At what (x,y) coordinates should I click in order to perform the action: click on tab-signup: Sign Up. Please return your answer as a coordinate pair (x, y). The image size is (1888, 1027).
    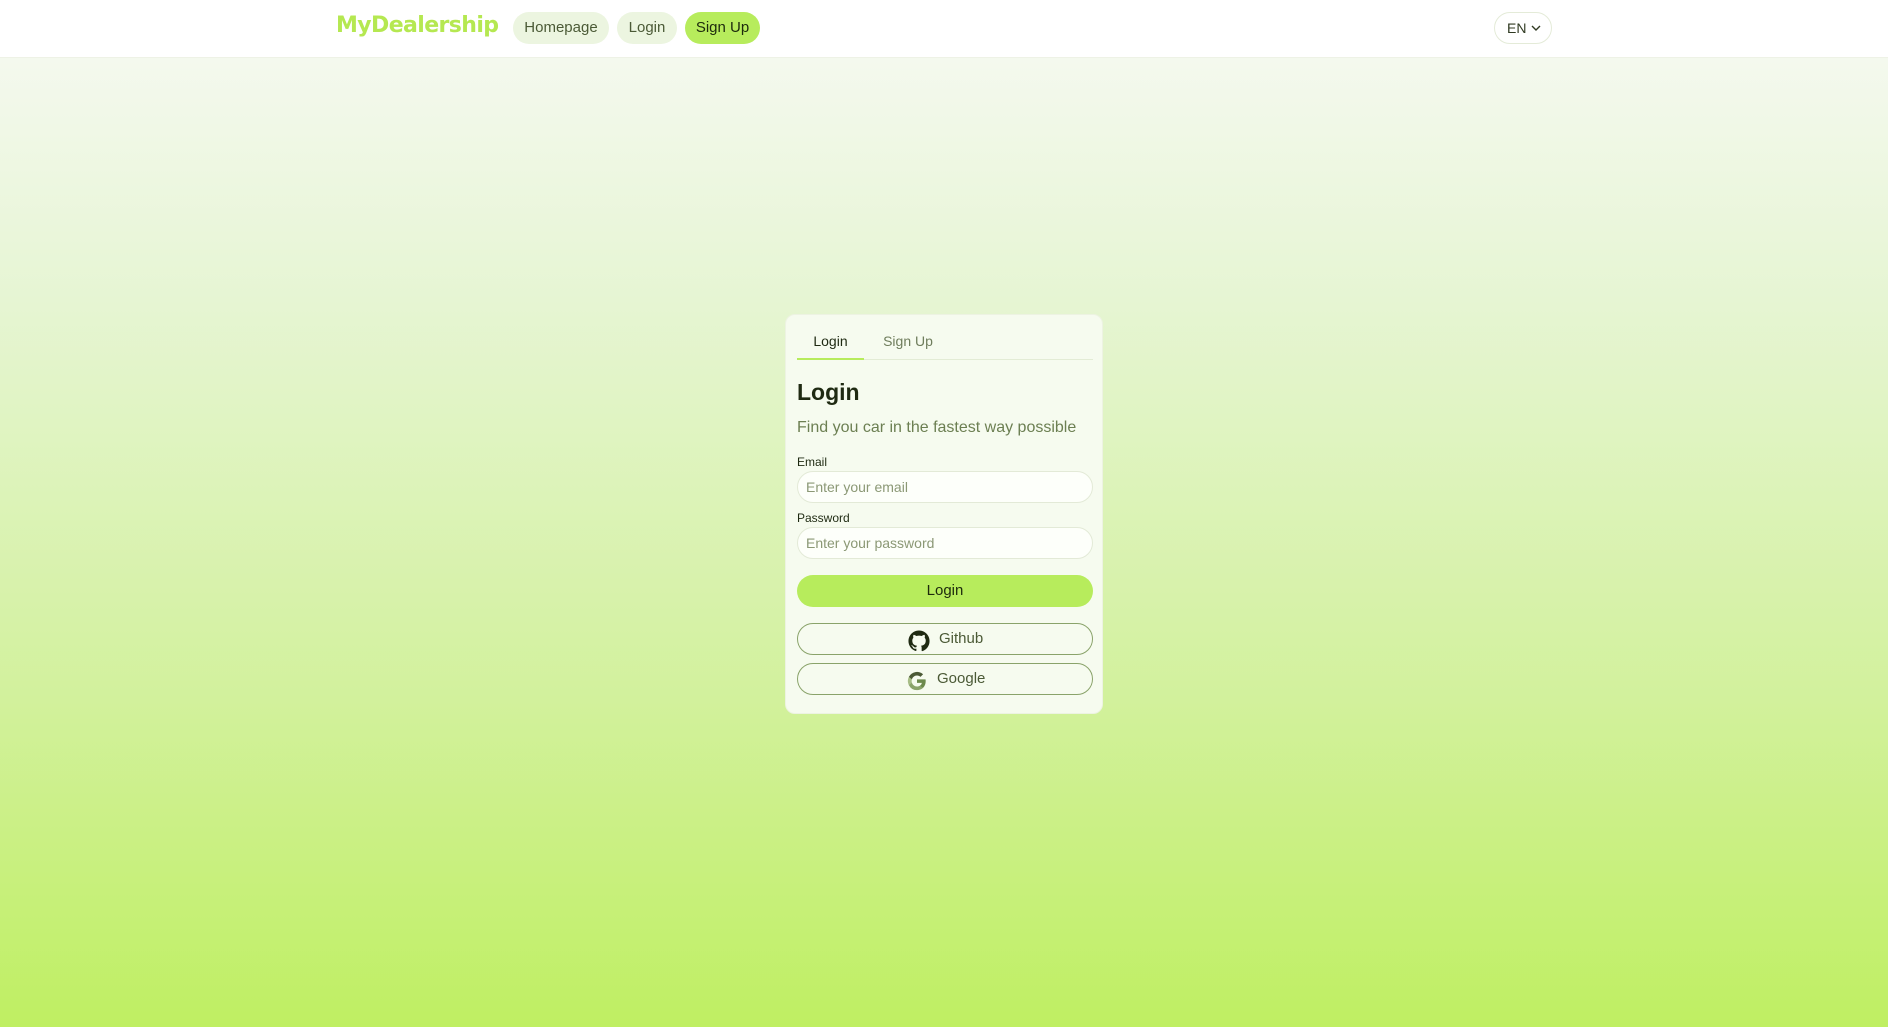
    Looking at the image, I should click on (908, 343).